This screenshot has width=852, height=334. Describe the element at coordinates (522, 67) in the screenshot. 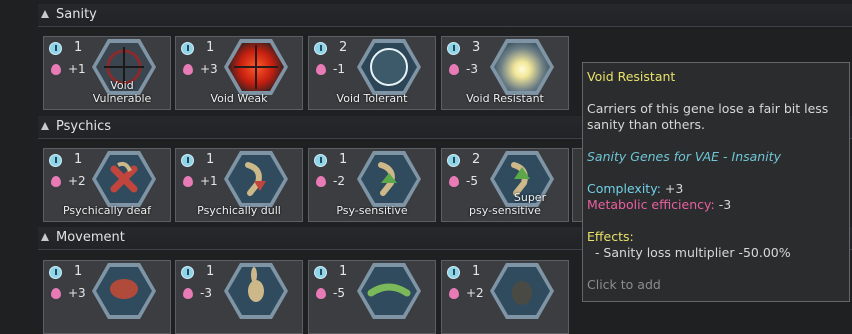

I see `void-resistant-icon` at that location.